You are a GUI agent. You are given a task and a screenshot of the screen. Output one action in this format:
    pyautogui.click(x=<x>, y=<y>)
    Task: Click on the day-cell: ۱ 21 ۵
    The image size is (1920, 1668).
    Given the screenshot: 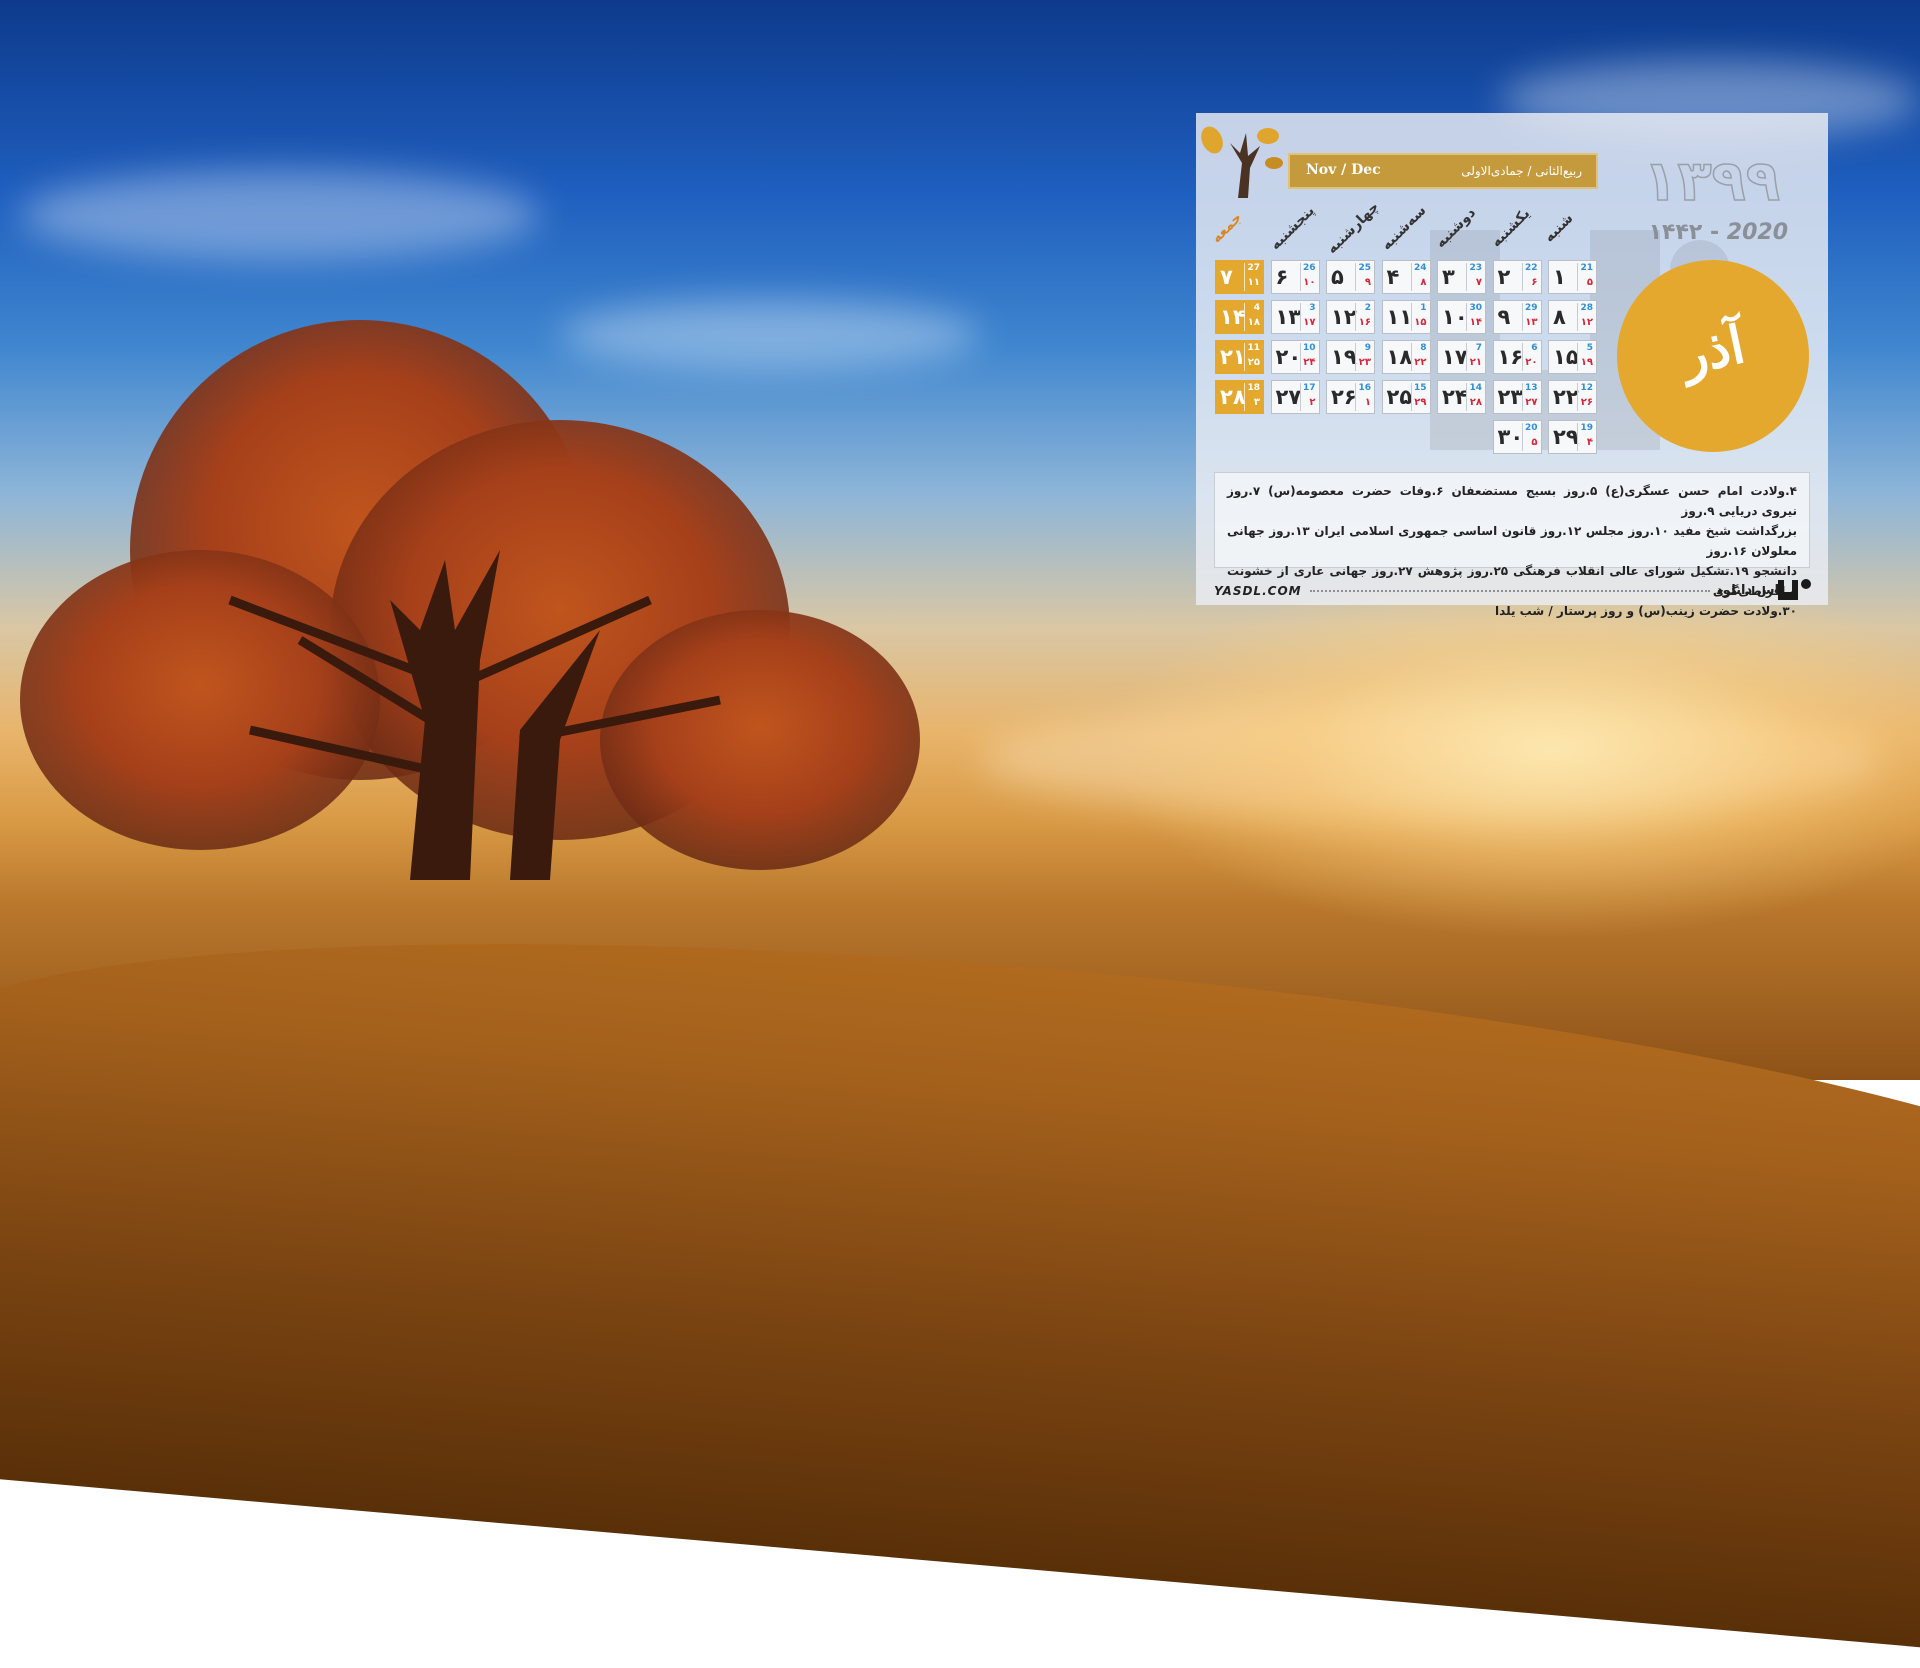 What is the action you would take?
    pyautogui.click(x=1572, y=277)
    